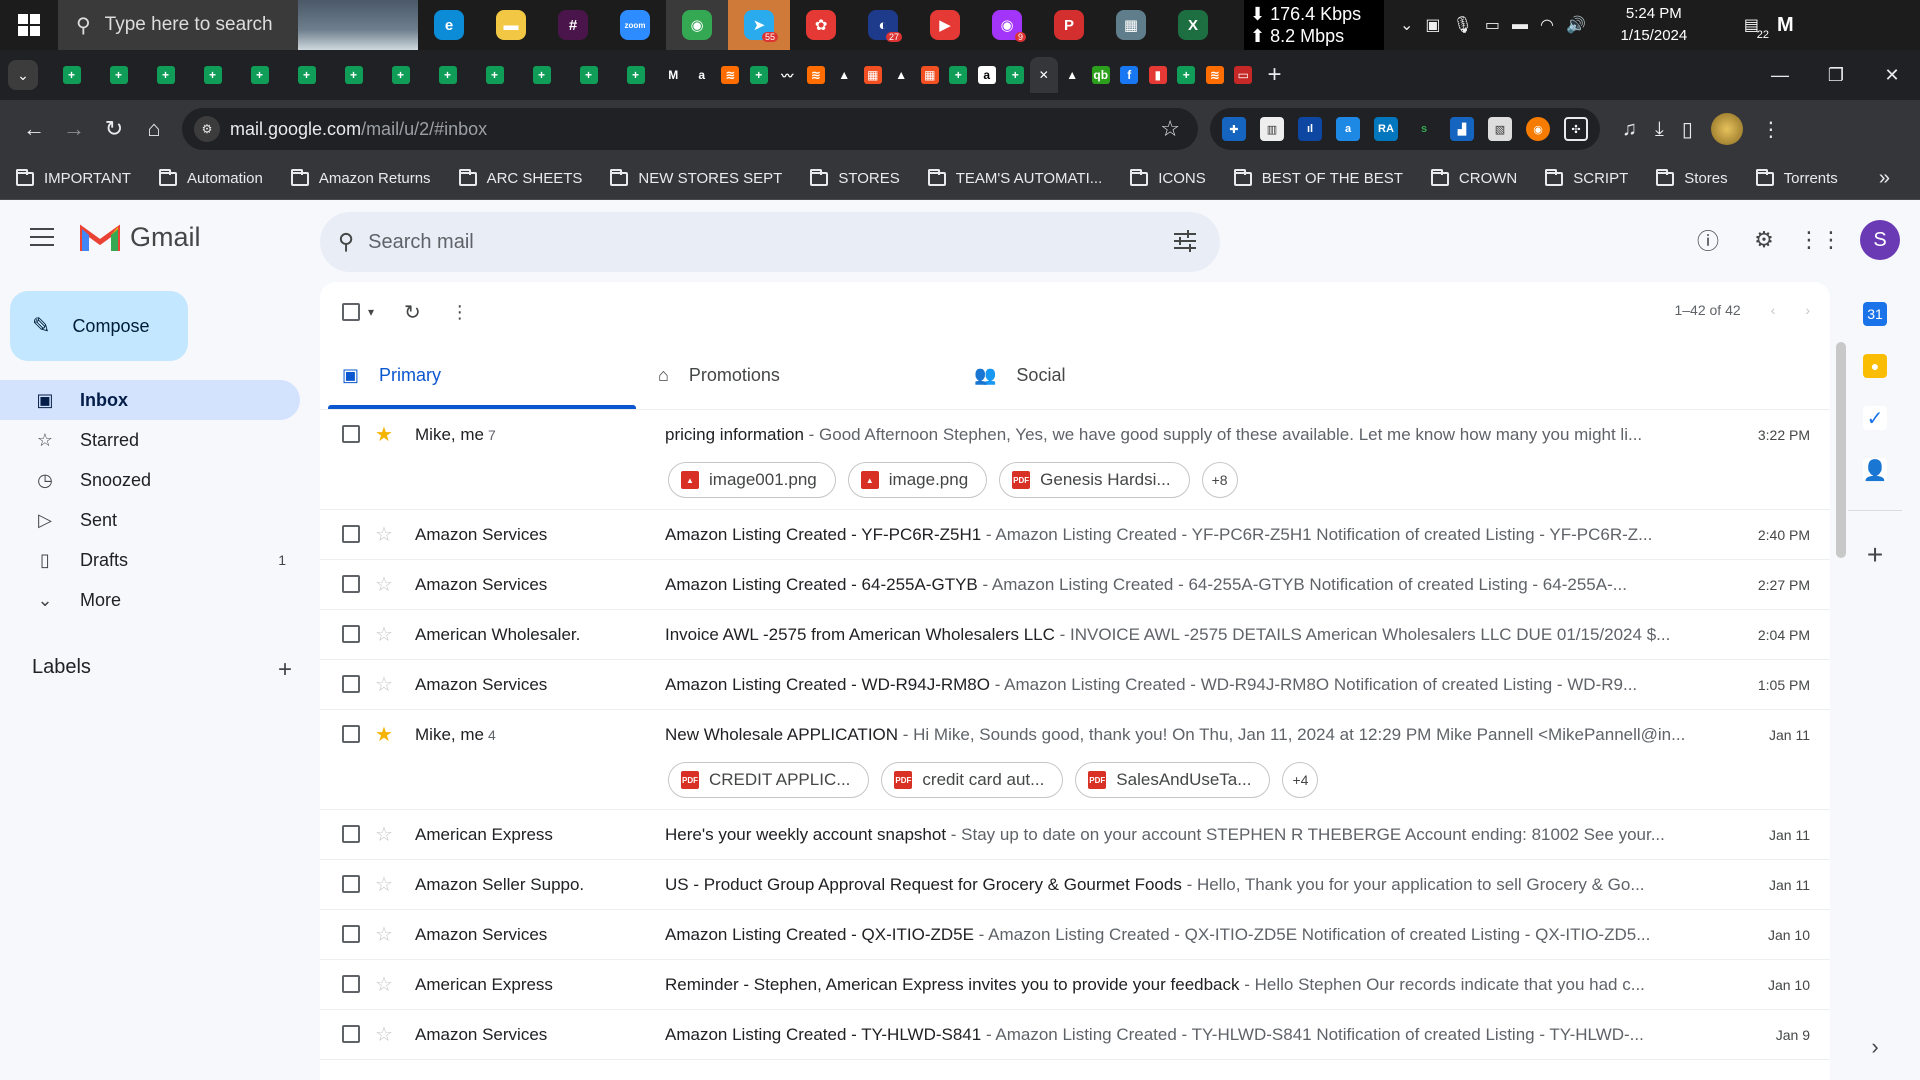 The height and width of the screenshot is (1080, 1920). I want to click on search-options-icon, so click(1185, 241).